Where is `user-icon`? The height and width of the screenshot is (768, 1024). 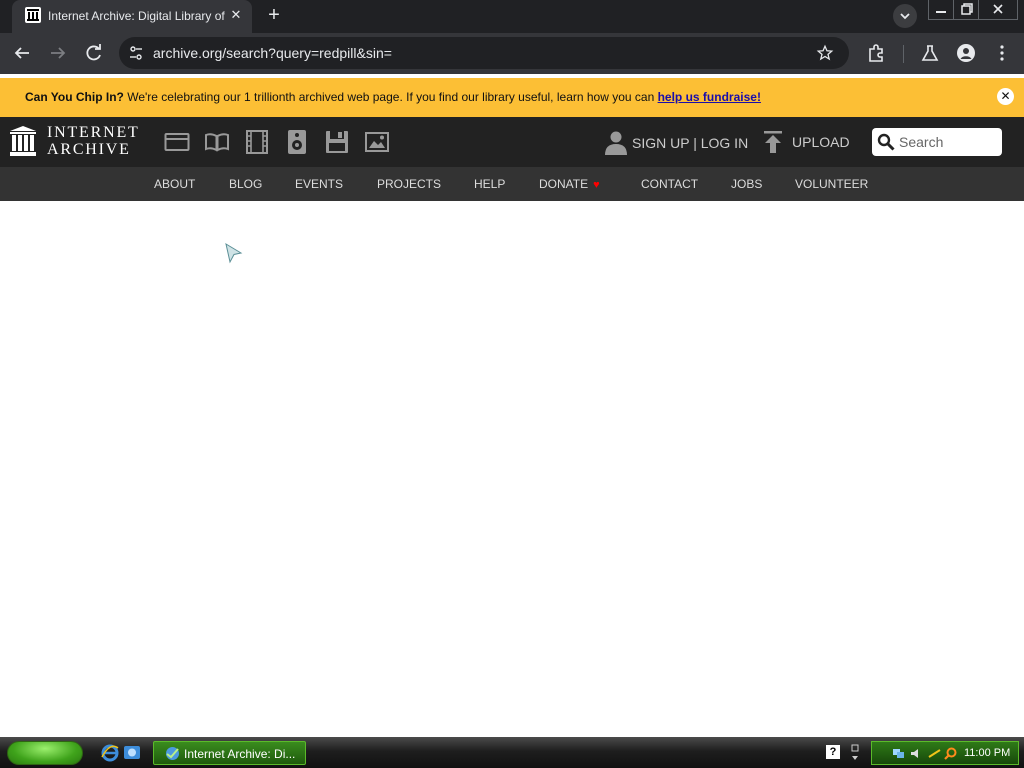
user-icon is located at coordinates (616, 143).